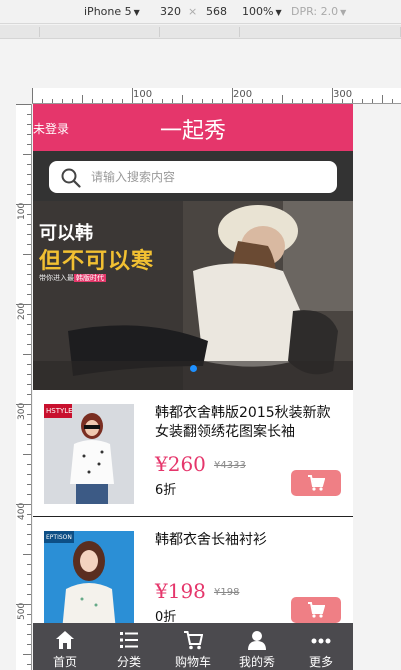 Image resolution: width=401 pixels, height=670 pixels. What do you see at coordinates (216, 96) in the screenshot?
I see `horizontal-ruler: 100 200 300` at bounding box center [216, 96].